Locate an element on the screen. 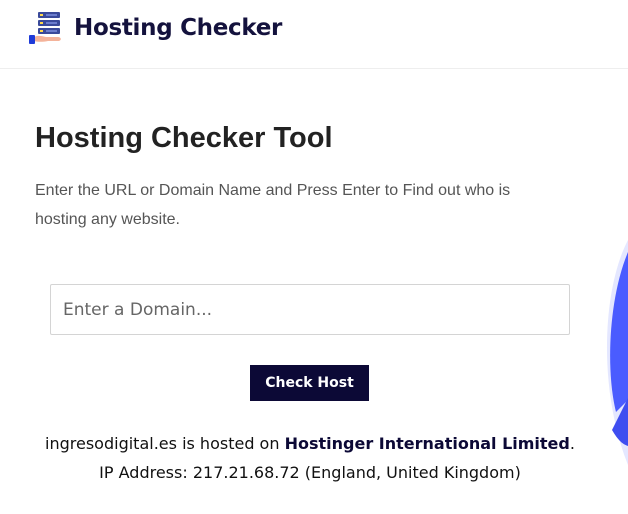 The width and height of the screenshot is (628, 514). page-title: Hosting Checker Tool is located at coordinates (184, 138).